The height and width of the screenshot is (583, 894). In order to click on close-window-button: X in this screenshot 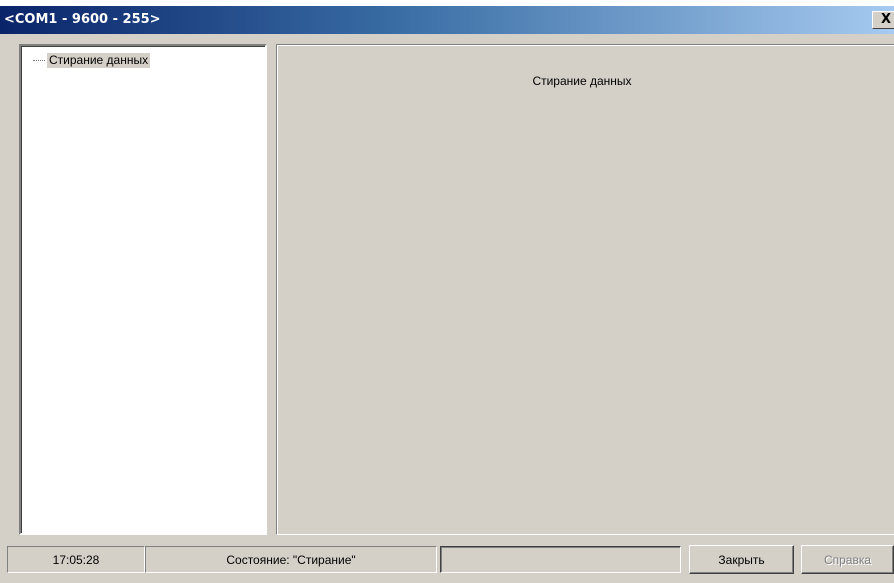, I will do `click(883, 20)`.